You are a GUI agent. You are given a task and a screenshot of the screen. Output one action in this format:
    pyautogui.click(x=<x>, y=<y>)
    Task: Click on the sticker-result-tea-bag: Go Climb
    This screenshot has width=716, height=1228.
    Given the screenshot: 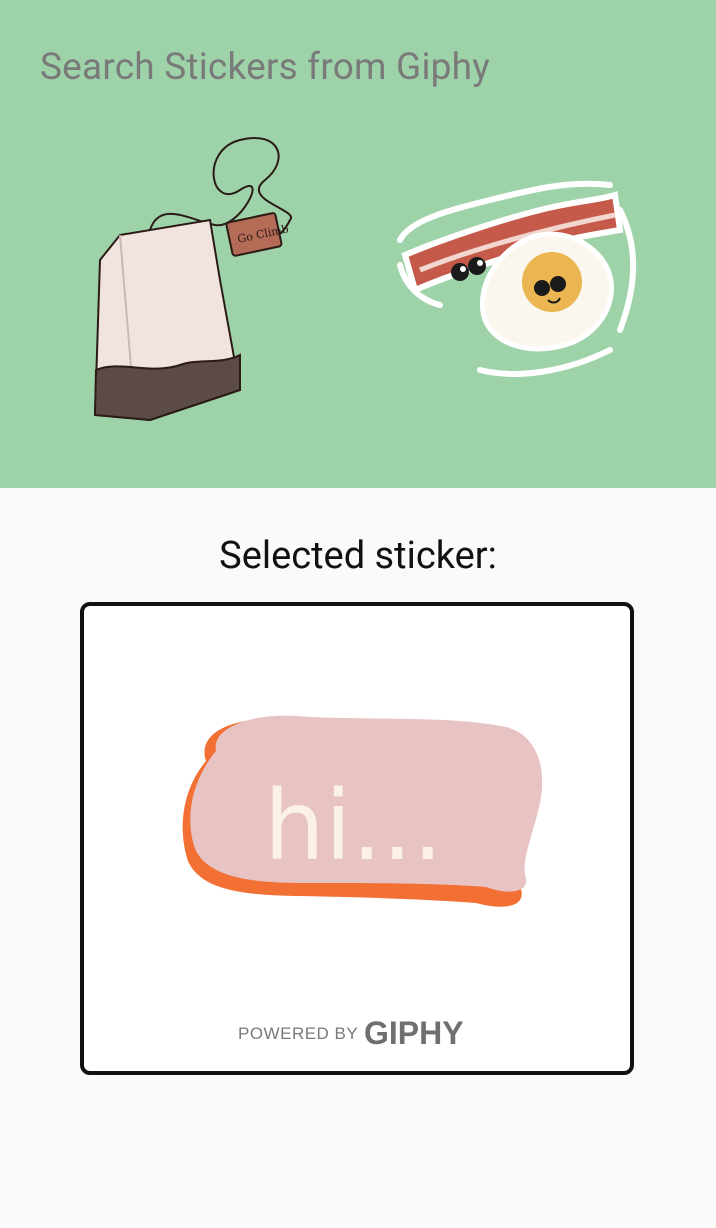 What is the action you would take?
    pyautogui.click(x=205, y=280)
    